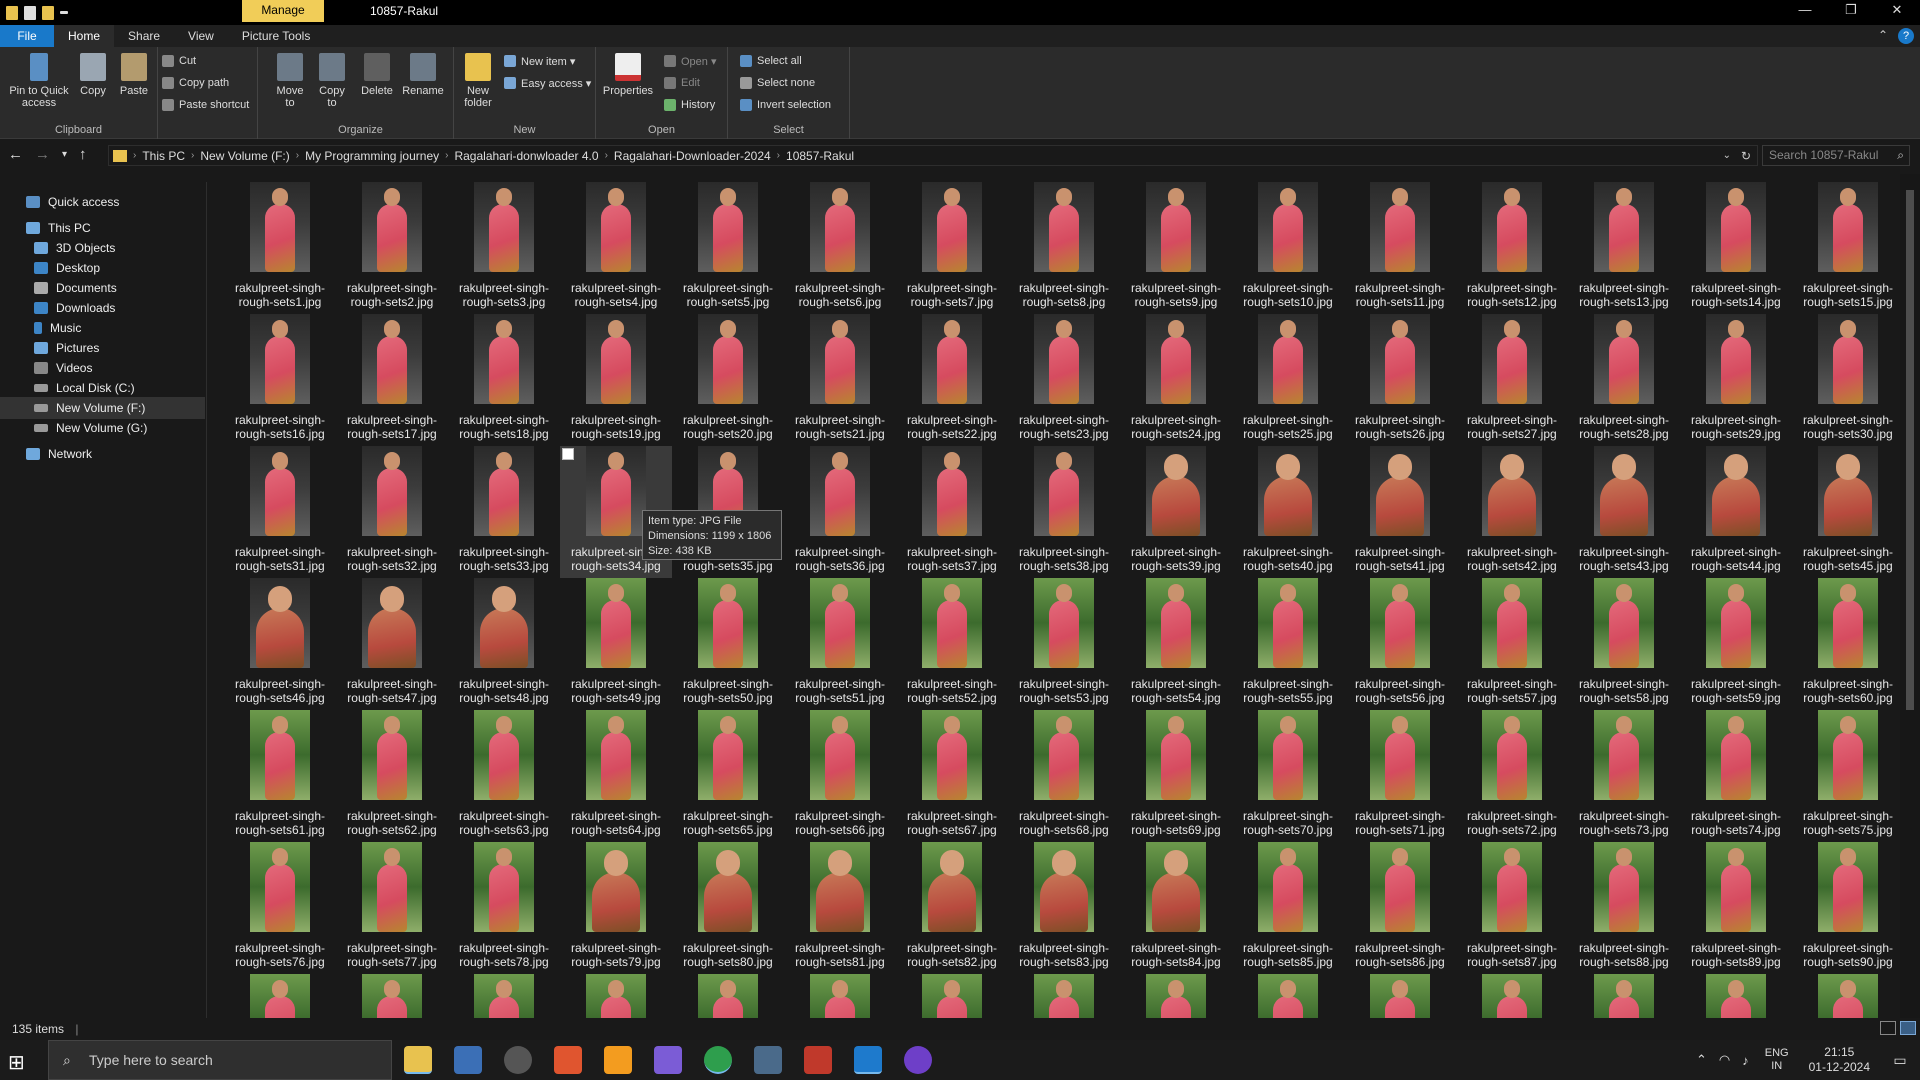  I want to click on file-item: rakulpreet-singh-rough-sets48.jpg, so click(504, 644).